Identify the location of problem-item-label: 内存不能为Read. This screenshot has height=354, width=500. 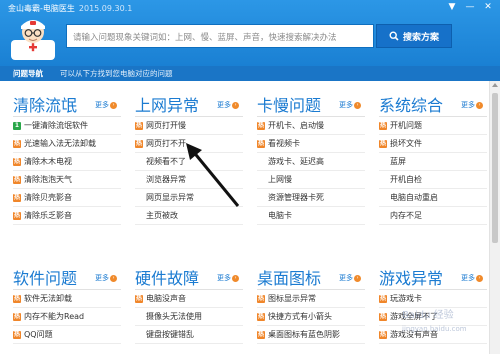
(54, 316).